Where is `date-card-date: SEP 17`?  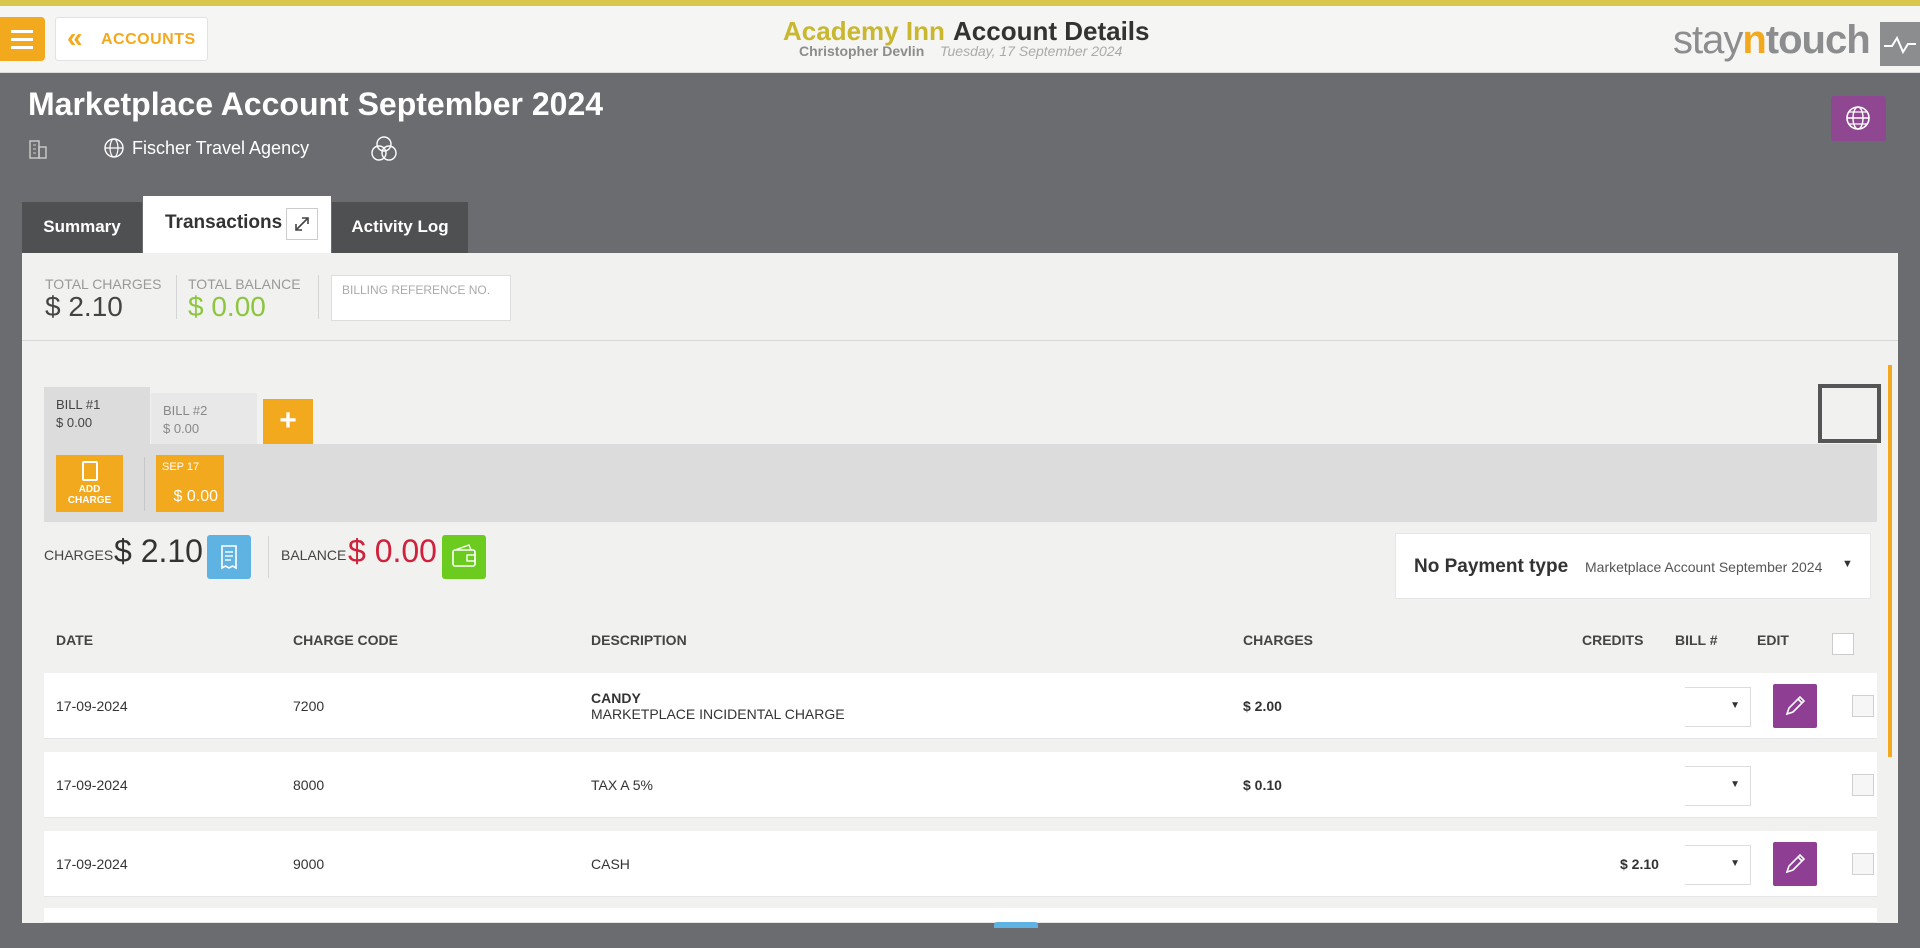 date-card-date: SEP 17 is located at coordinates (181, 467).